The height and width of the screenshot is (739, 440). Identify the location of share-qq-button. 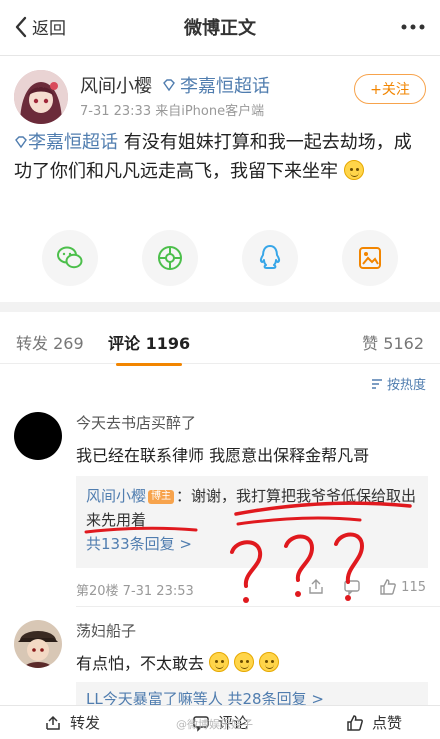
(270, 258).